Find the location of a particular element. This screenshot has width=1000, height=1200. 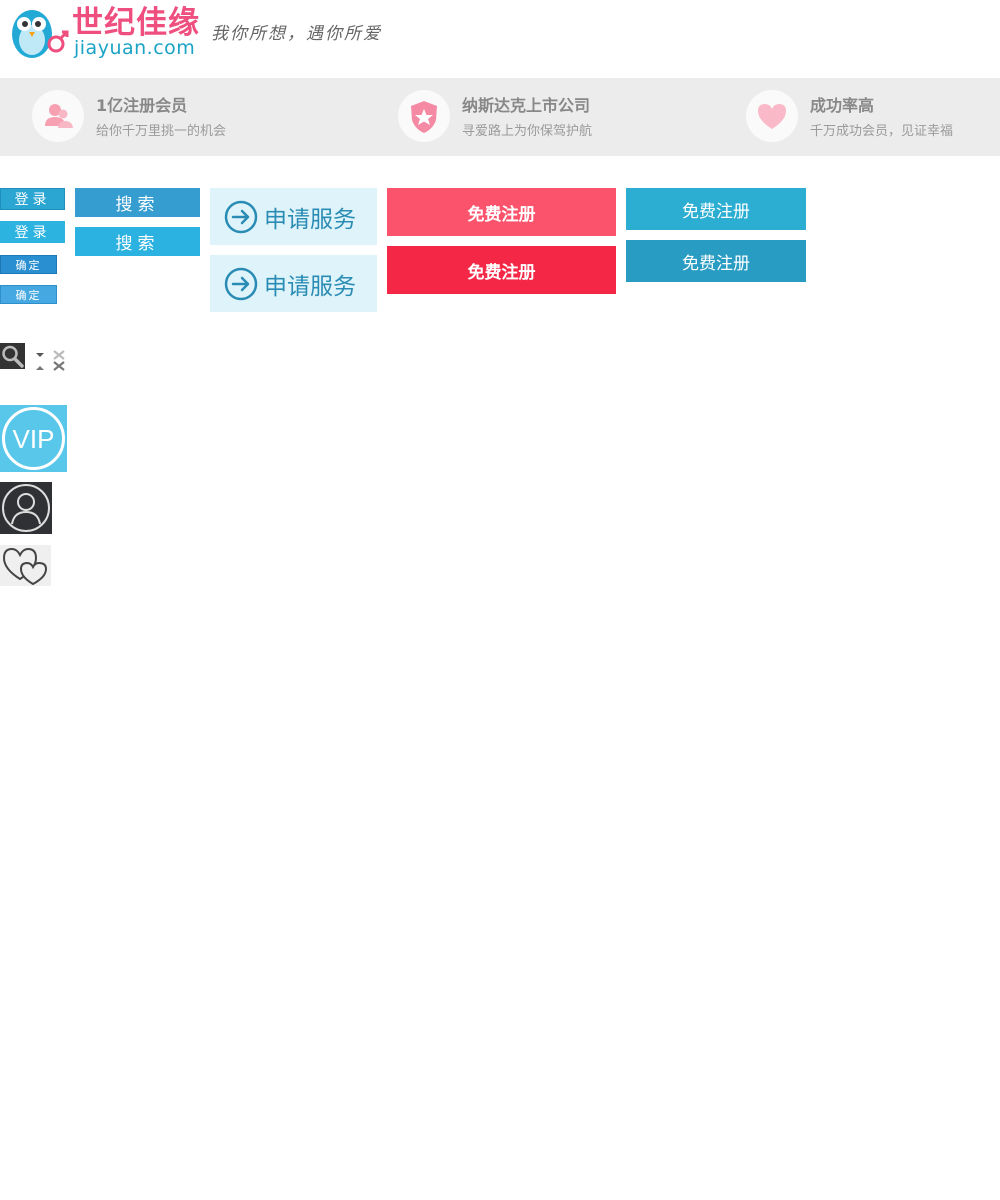

feature-desc: 给你千万里挑一的机会 is located at coordinates (161, 131).